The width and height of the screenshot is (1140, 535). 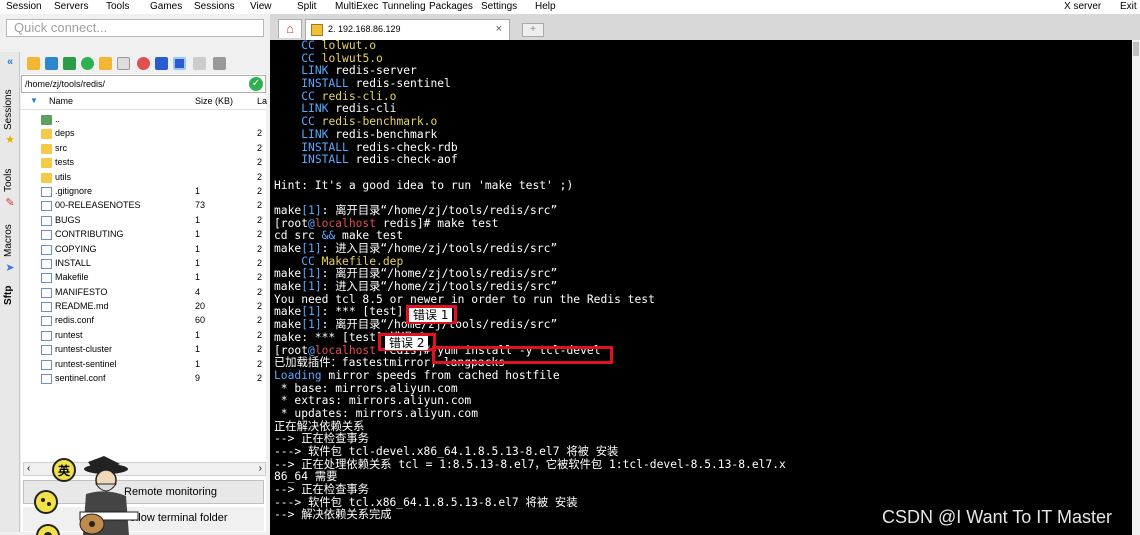 I want to click on file-row: COPYING 1 2, so click(x=143, y=250).